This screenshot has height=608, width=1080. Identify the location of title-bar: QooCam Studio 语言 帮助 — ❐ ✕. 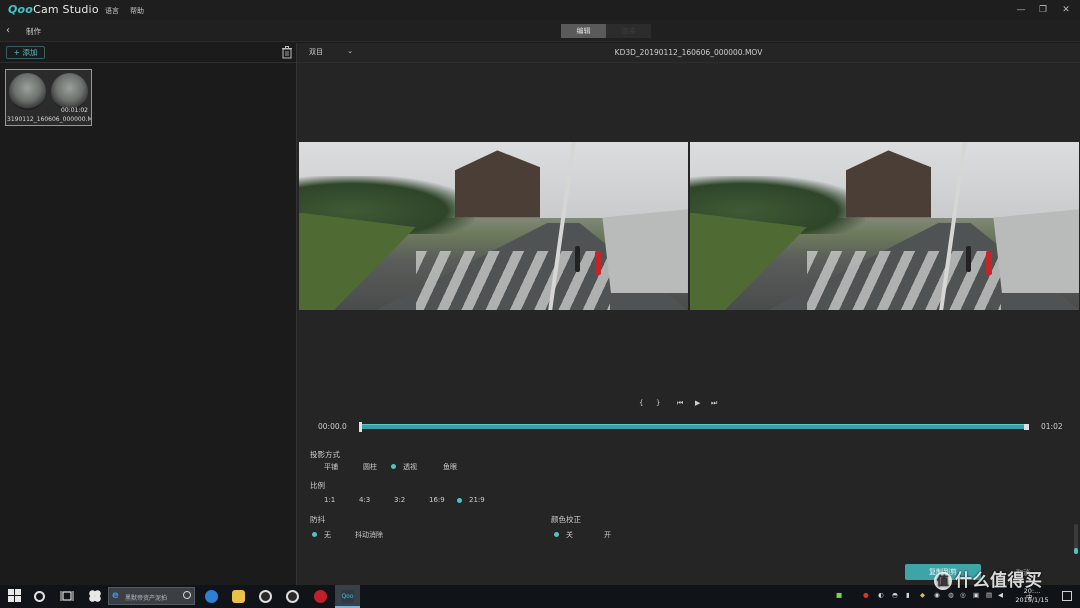
(540, 10).